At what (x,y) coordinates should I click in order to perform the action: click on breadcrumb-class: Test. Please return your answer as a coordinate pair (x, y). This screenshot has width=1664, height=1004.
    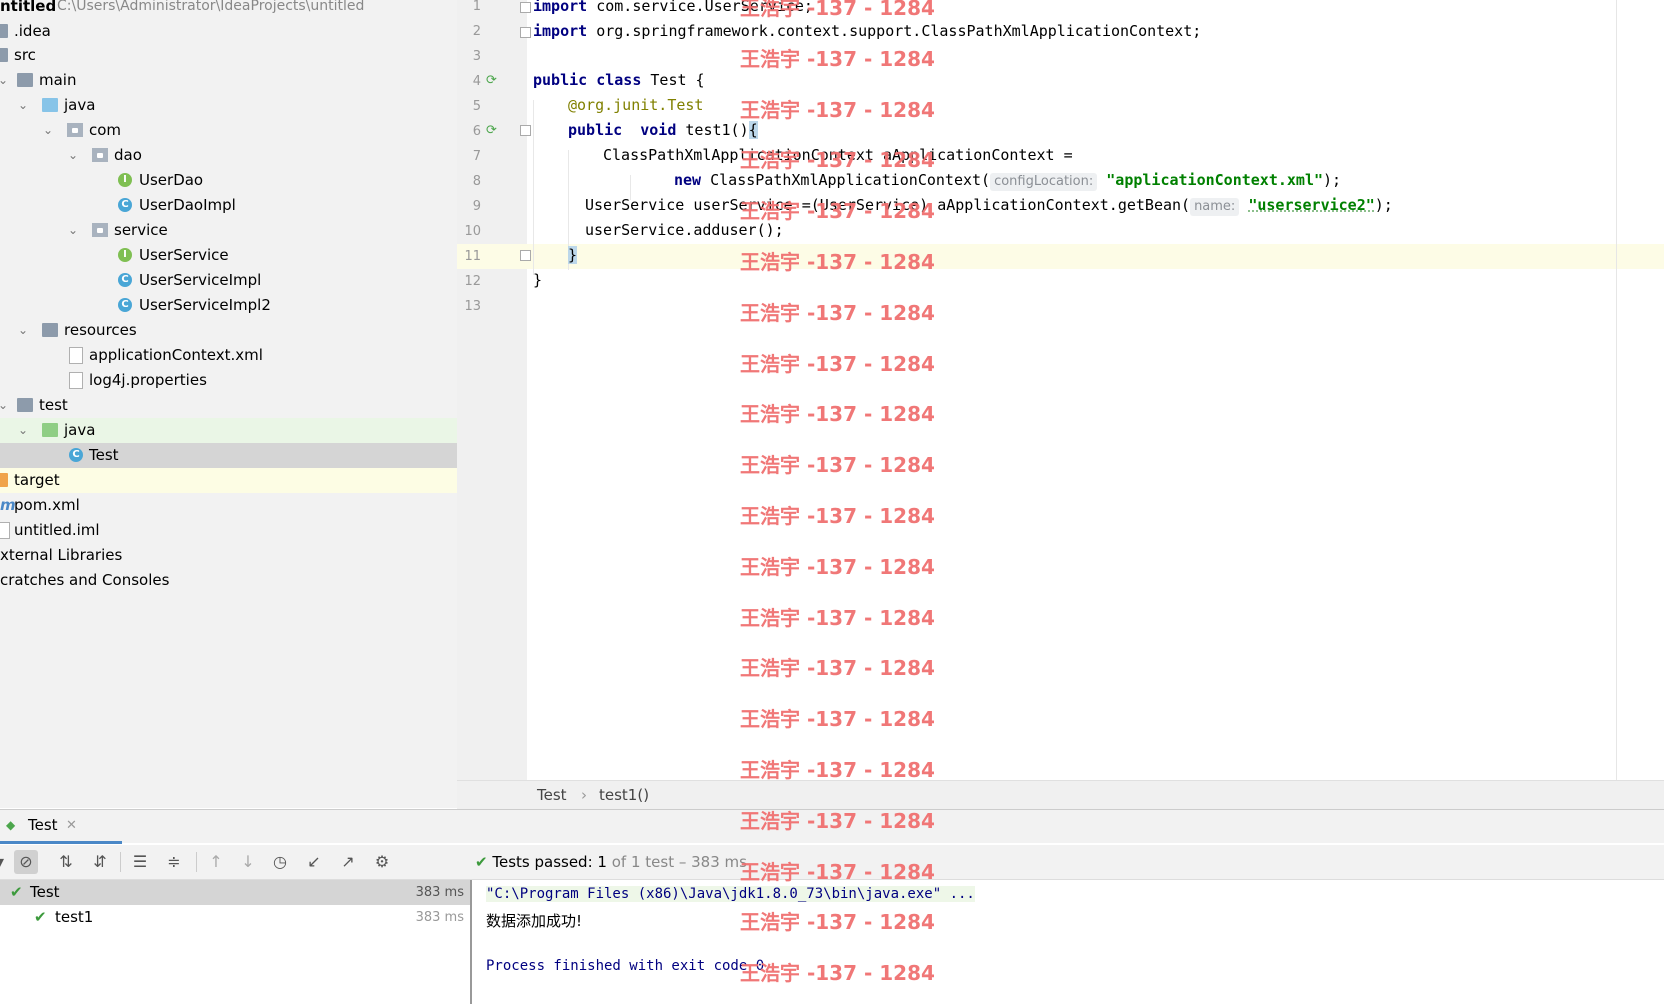
    Looking at the image, I should click on (552, 795).